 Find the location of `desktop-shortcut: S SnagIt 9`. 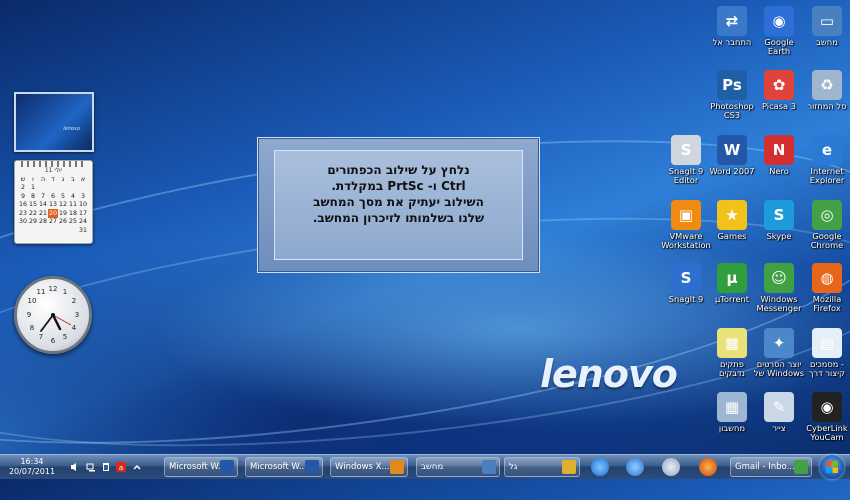

desktop-shortcut: S SnagIt 9 is located at coordinates (686, 283).